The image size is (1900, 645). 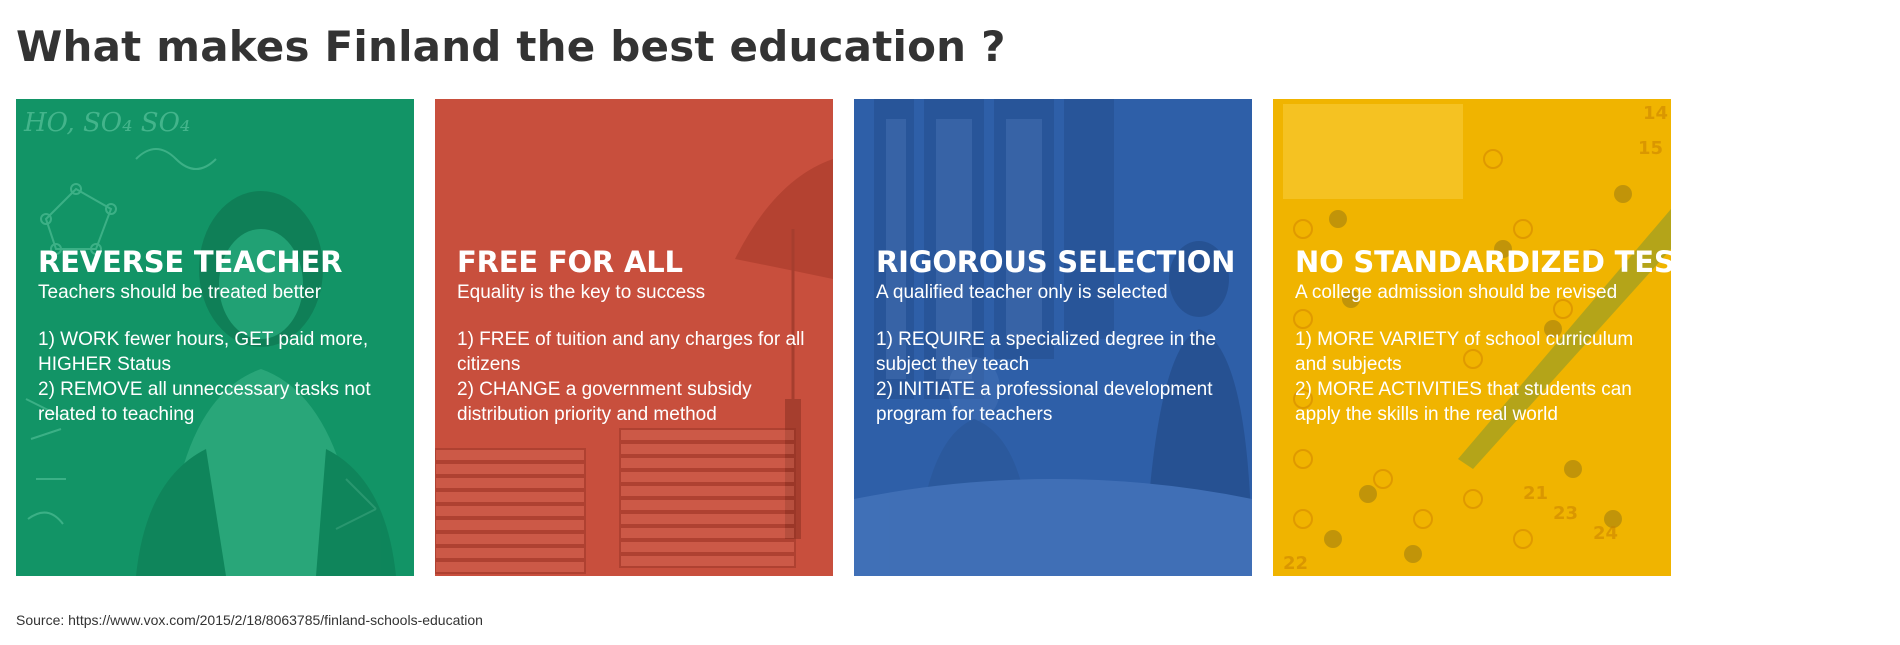 What do you see at coordinates (1535, 493) in the screenshot?
I see `svg-text: 21` at bounding box center [1535, 493].